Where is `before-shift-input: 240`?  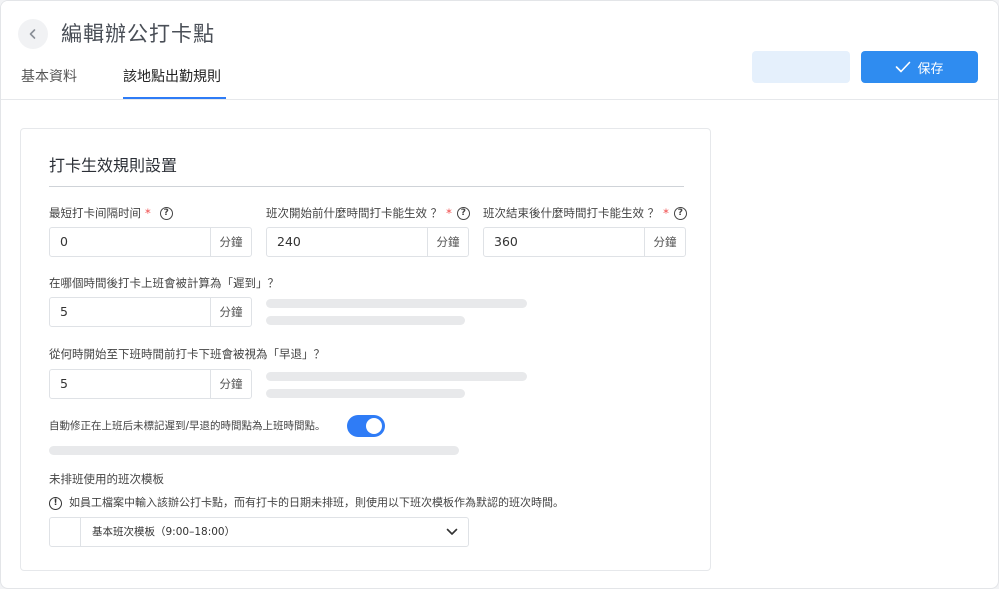
before-shift-input: 240 is located at coordinates (347, 242).